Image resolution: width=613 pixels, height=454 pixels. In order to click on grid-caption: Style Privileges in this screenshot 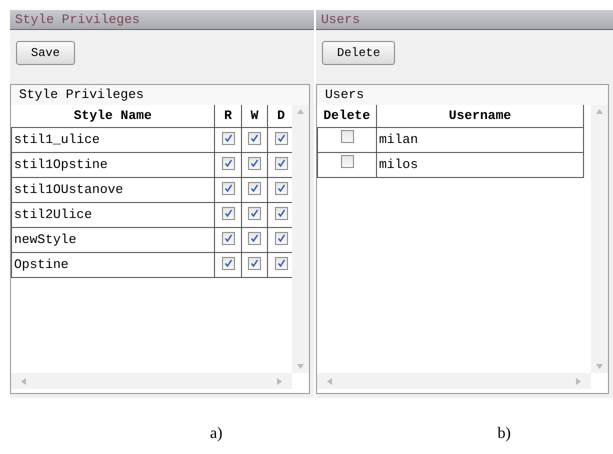, I will do `click(160, 95)`.